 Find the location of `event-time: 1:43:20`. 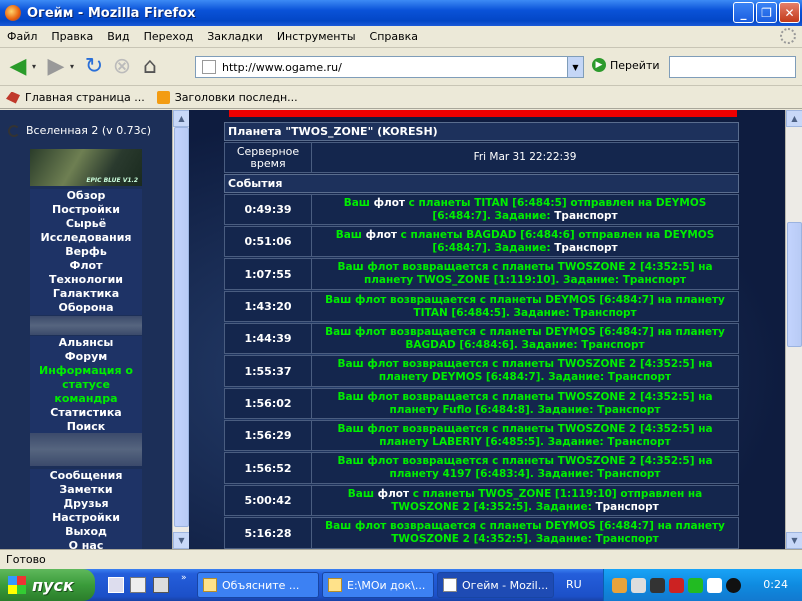

event-time: 1:43:20 is located at coordinates (268, 306).